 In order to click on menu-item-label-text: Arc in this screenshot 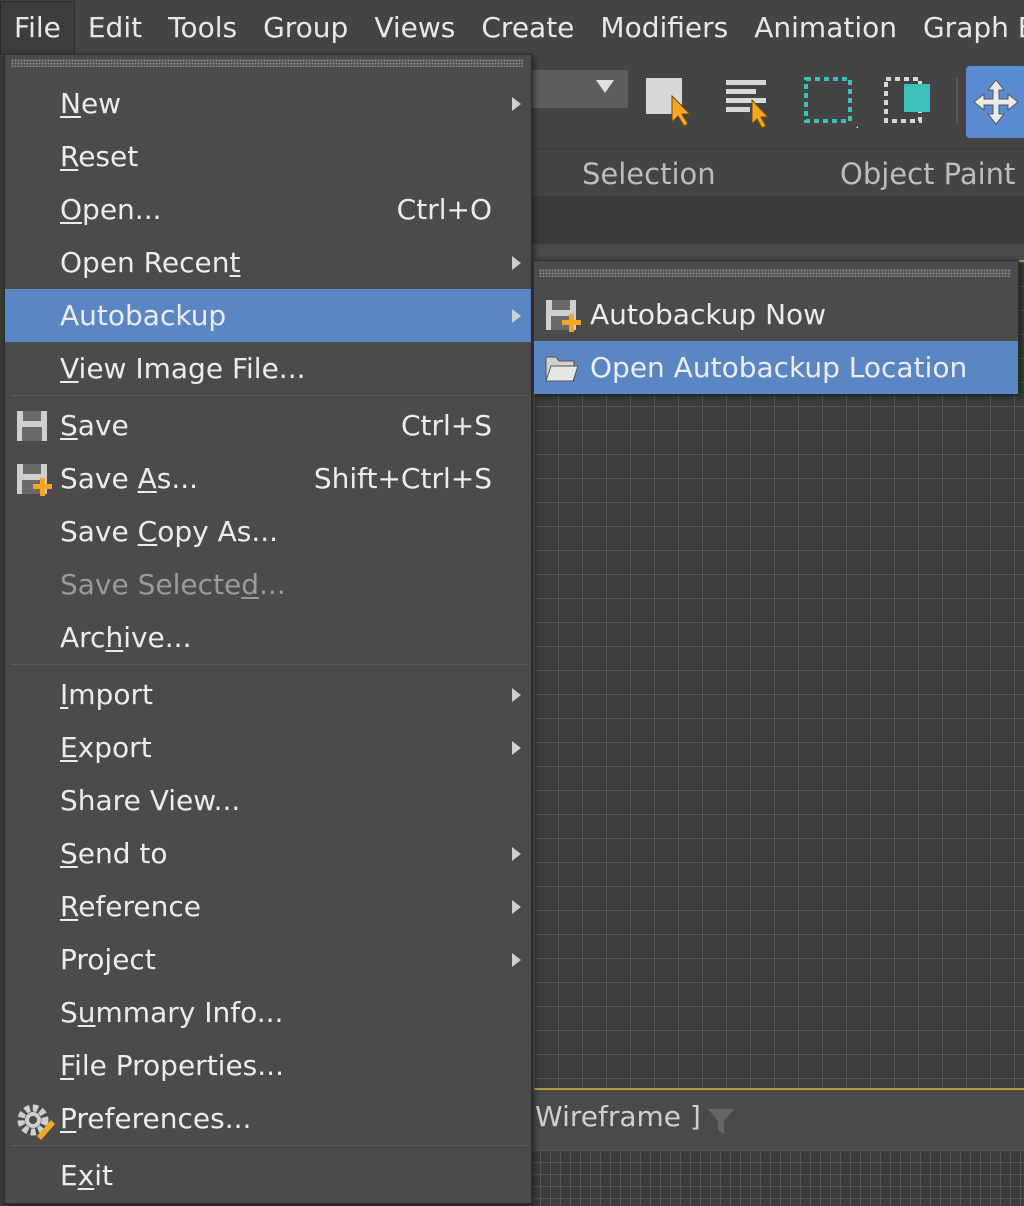, I will do `click(83, 637)`.